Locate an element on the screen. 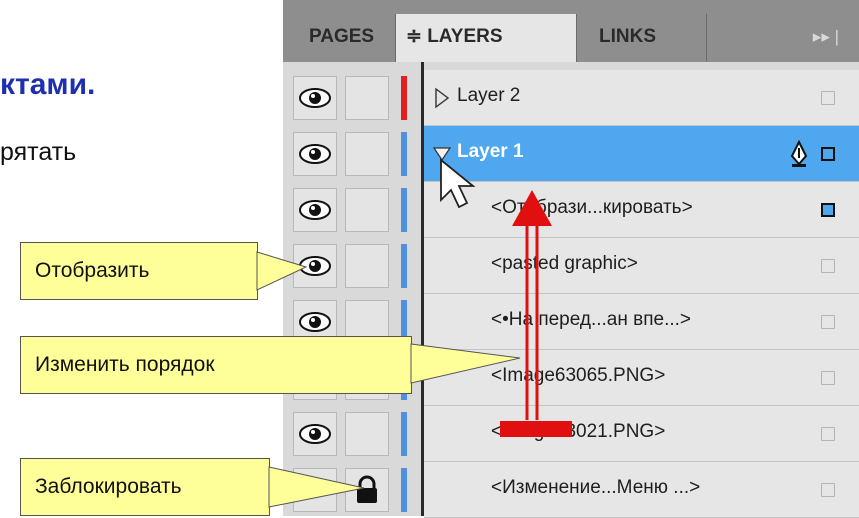 The width and height of the screenshot is (859, 518). callout-reorder-pointer is located at coordinates (465, 363).